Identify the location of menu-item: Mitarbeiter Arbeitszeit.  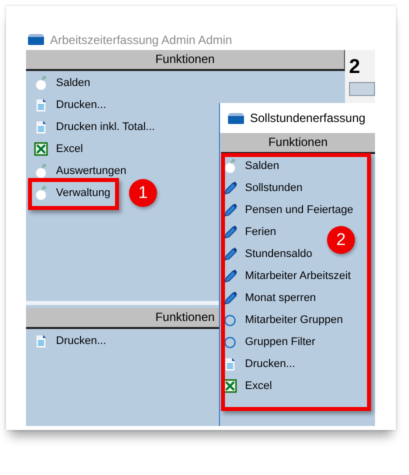
(298, 276).